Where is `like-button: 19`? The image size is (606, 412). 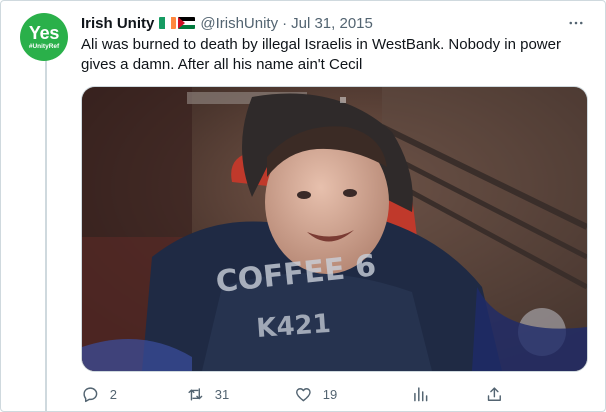 like-button: 19 is located at coordinates (315, 394).